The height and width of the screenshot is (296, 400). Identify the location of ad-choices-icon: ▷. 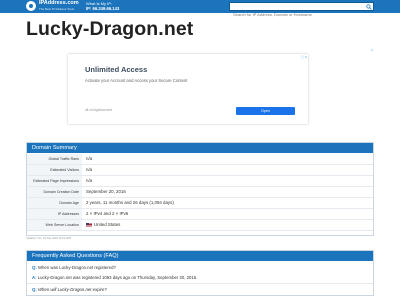
(372, 50).